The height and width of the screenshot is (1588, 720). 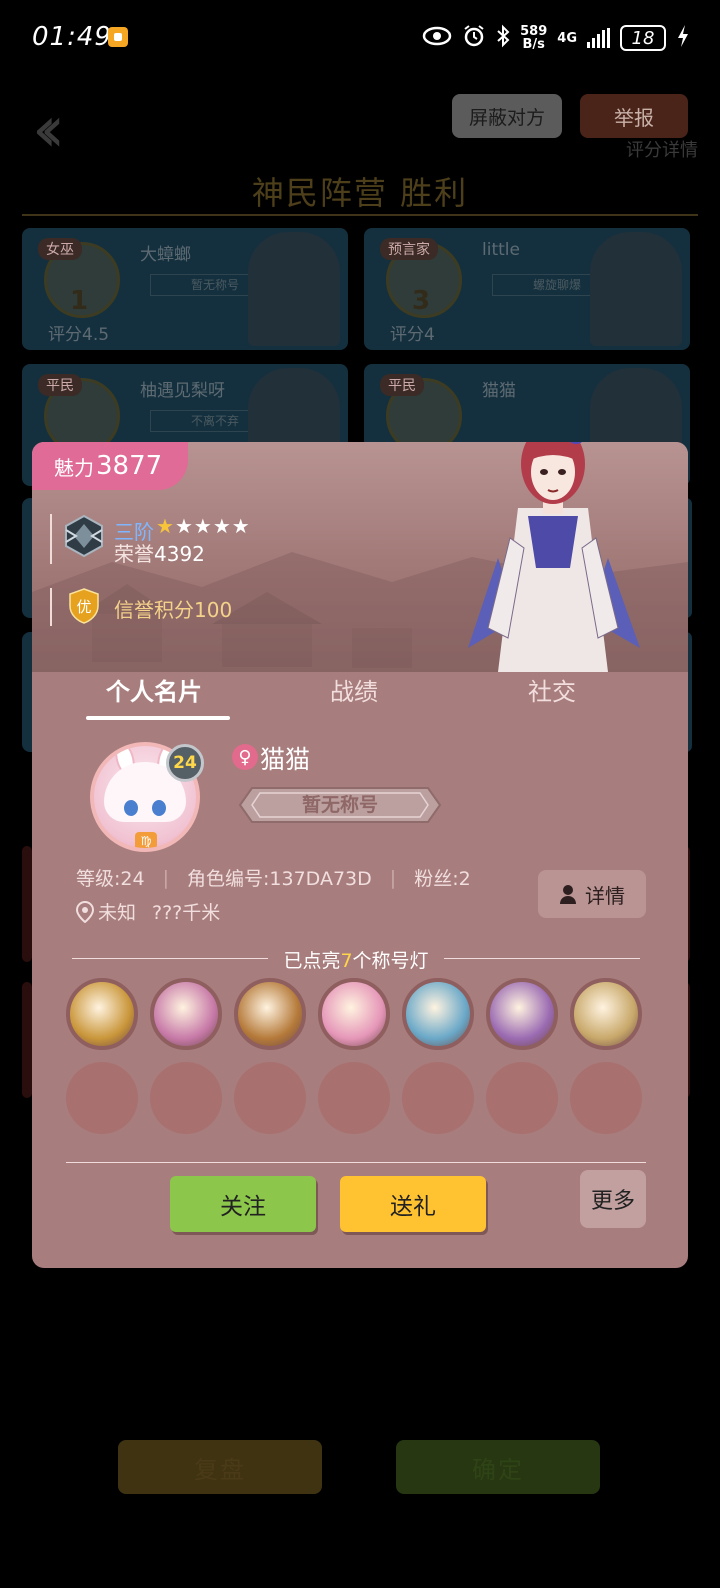 What do you see at coordinates (552, 689) in the screenshot?
I see `tab-social: 社交` at bounding box center [552, 689].